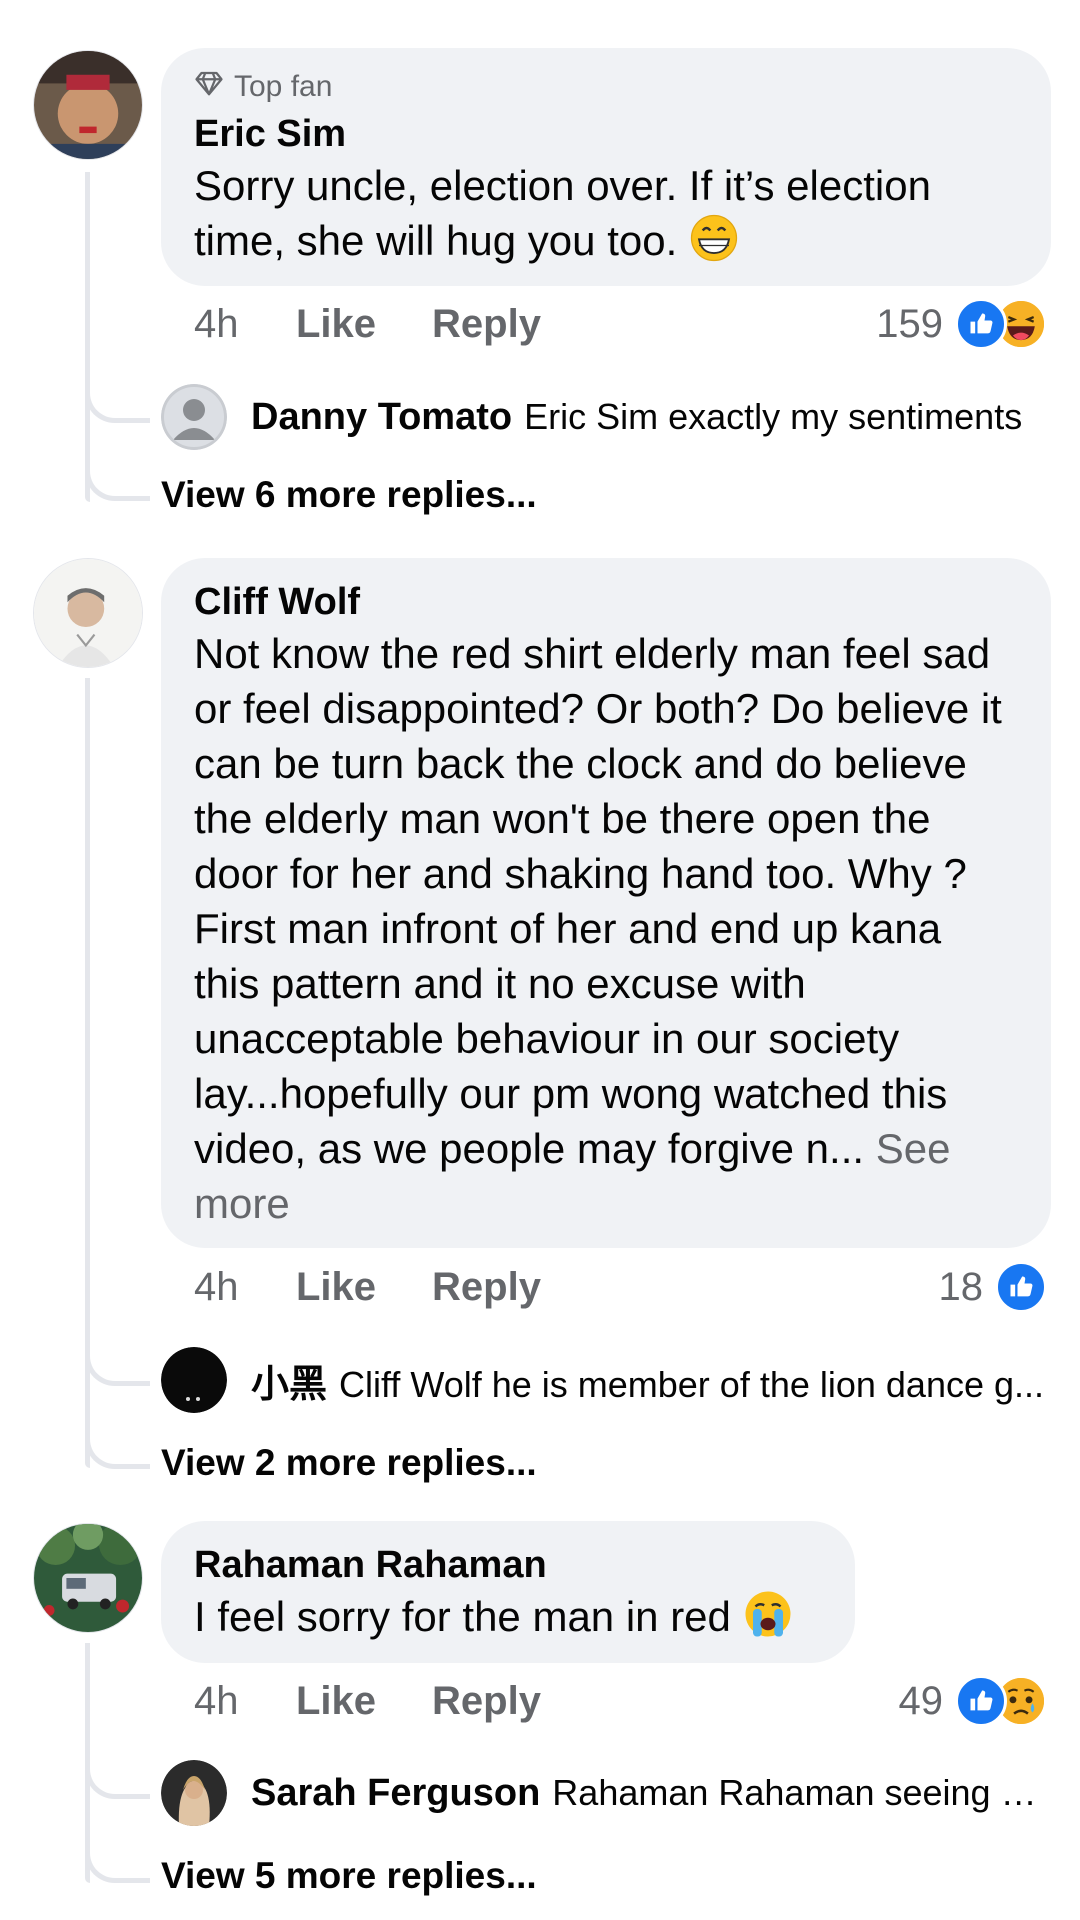  I want to click on reaction-count: 18, so click(961, 1286).